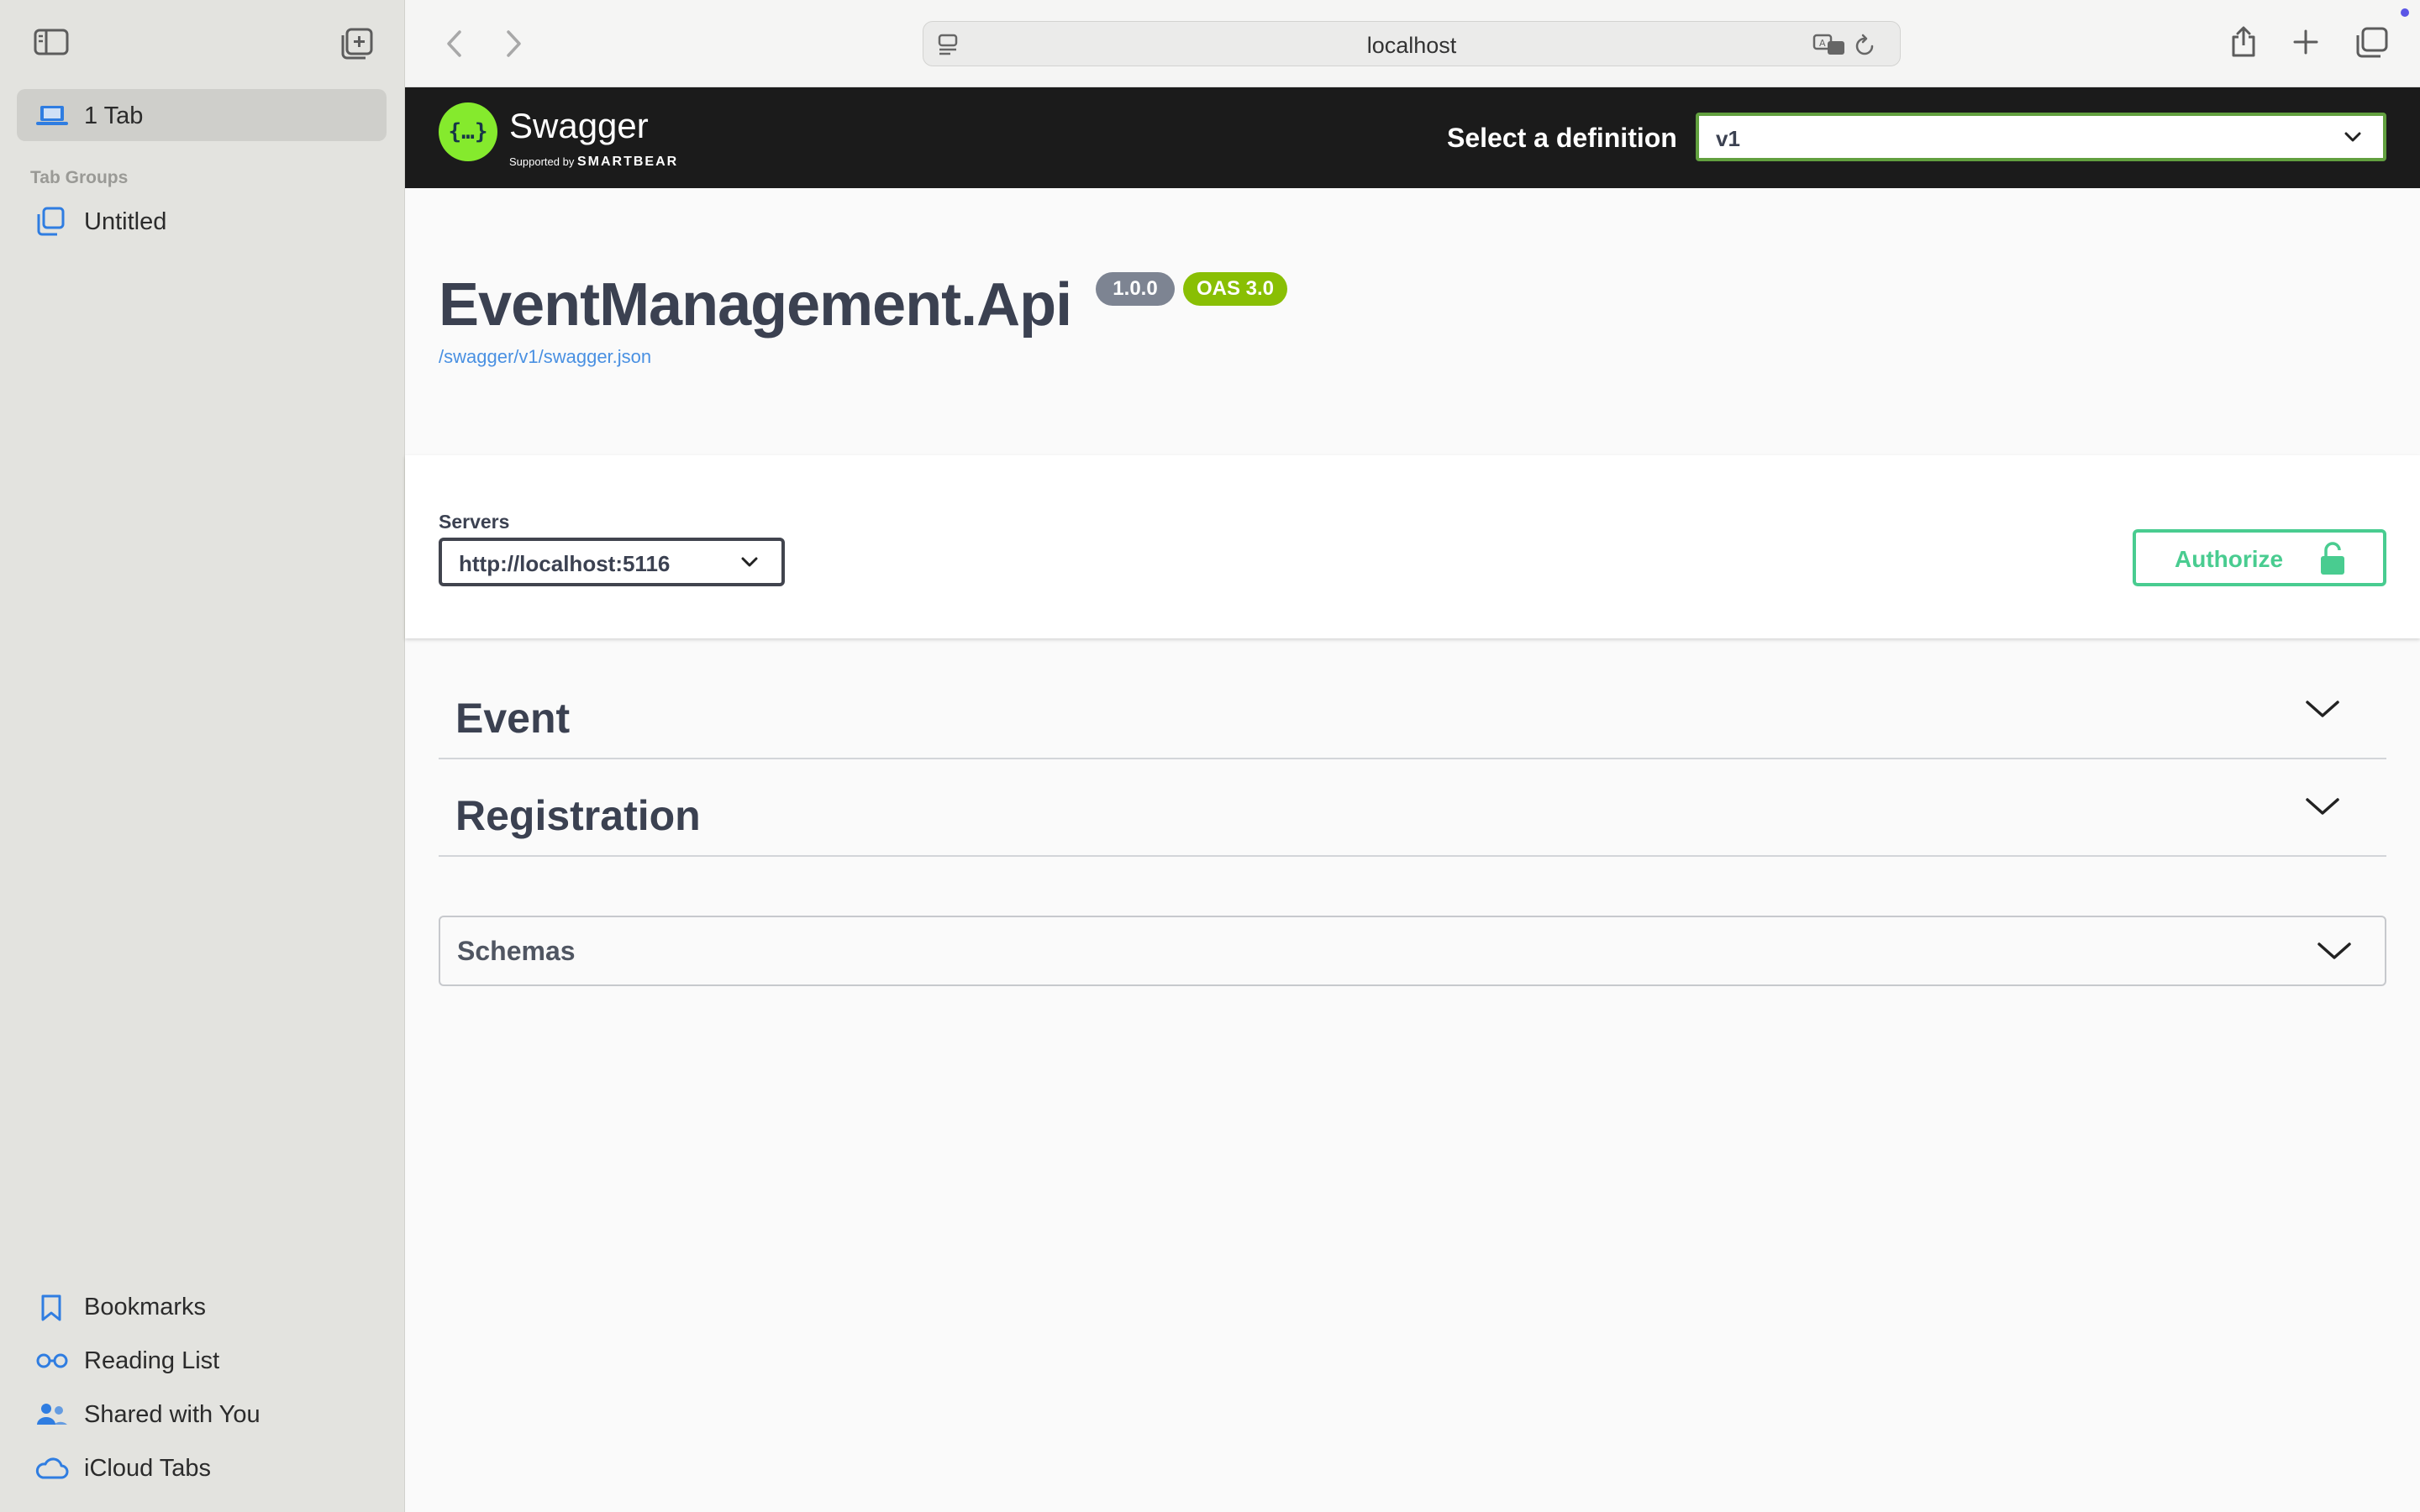 The height and width of the screenshot is (1512, 2420). I want to click on schemas-label: Schemas, so click(516, 951).